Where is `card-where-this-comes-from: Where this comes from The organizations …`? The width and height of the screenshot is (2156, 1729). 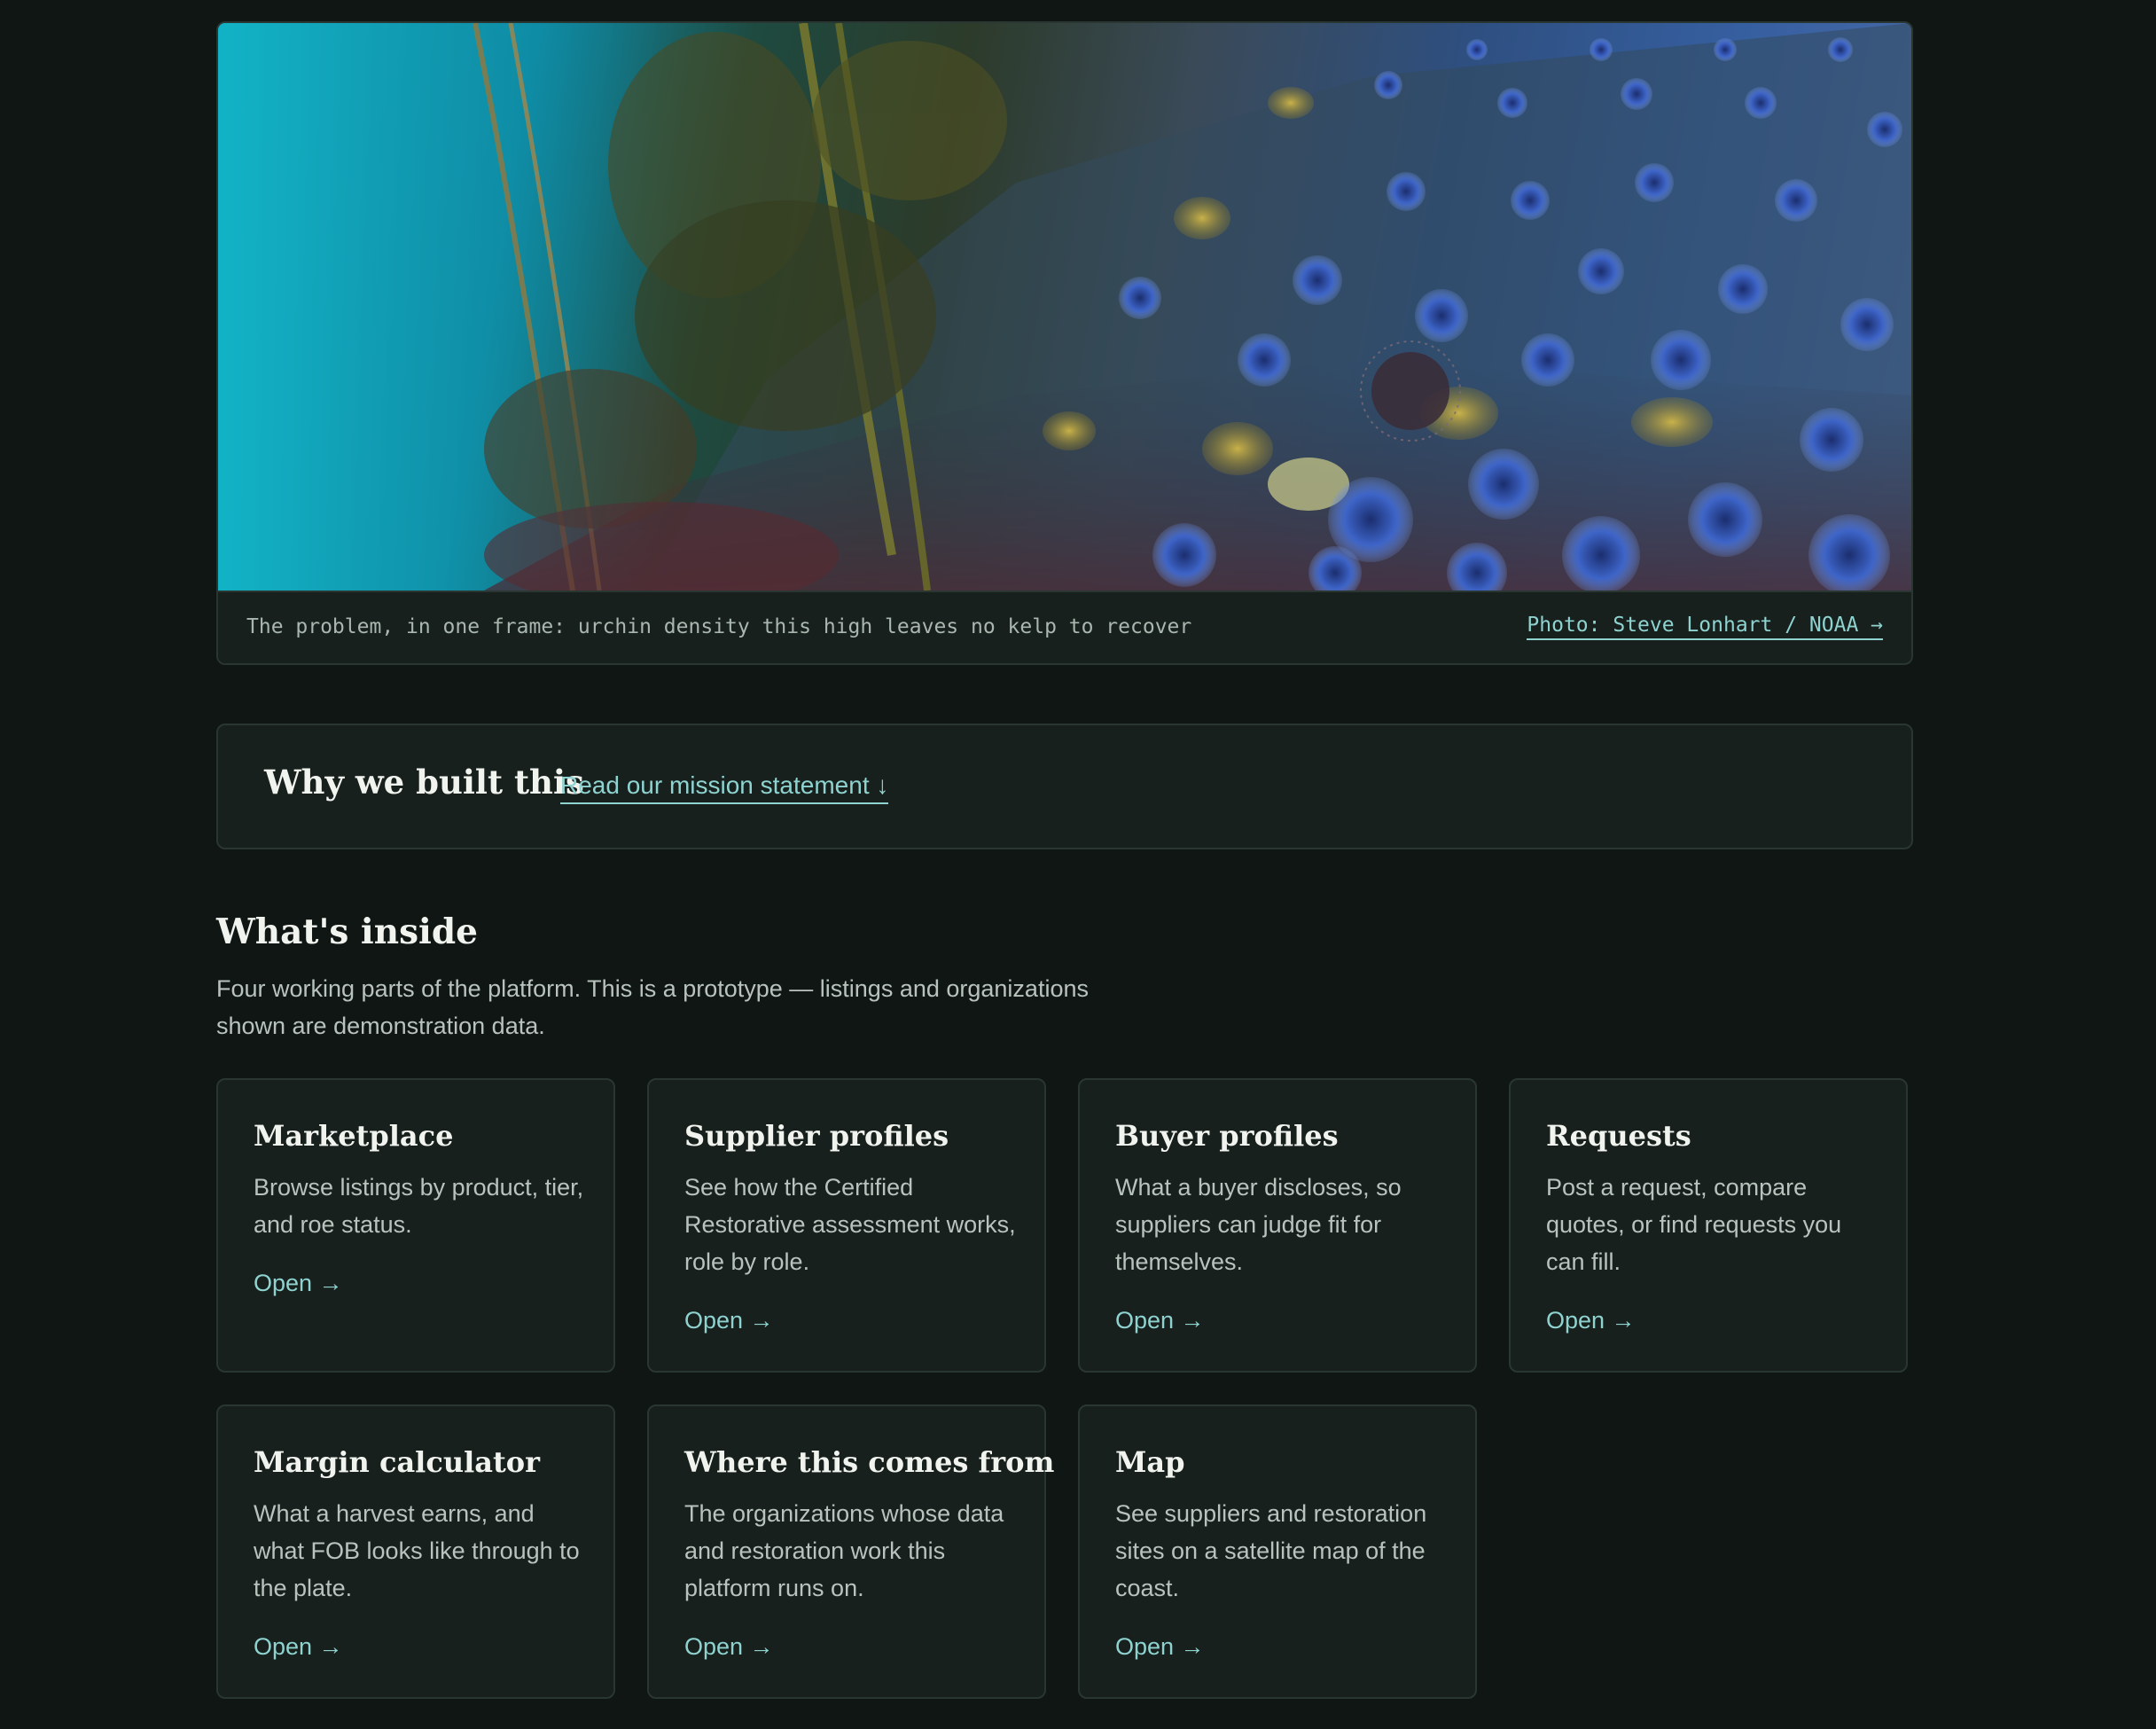
card-where-this-comes-from: Where this comes from The organizations … is located at coordinates (850, 1551).